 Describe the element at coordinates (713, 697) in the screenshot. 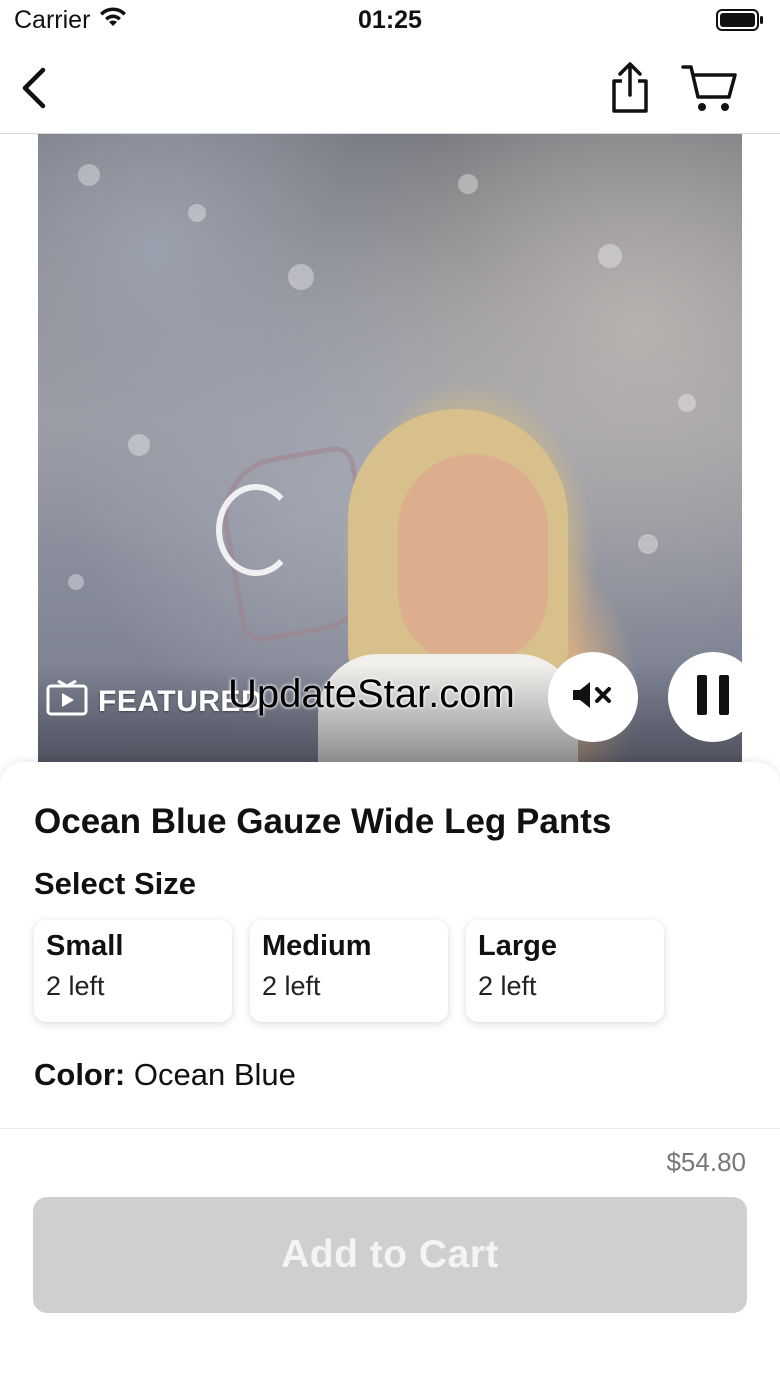

I see `pause-icon` at that location.